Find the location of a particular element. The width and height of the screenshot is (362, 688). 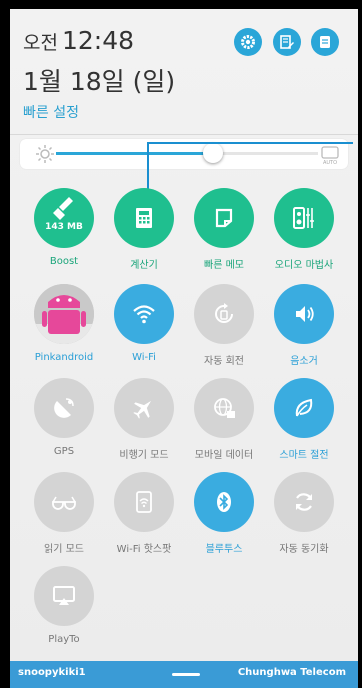

annotation-line is located at coordinates (250, 143).